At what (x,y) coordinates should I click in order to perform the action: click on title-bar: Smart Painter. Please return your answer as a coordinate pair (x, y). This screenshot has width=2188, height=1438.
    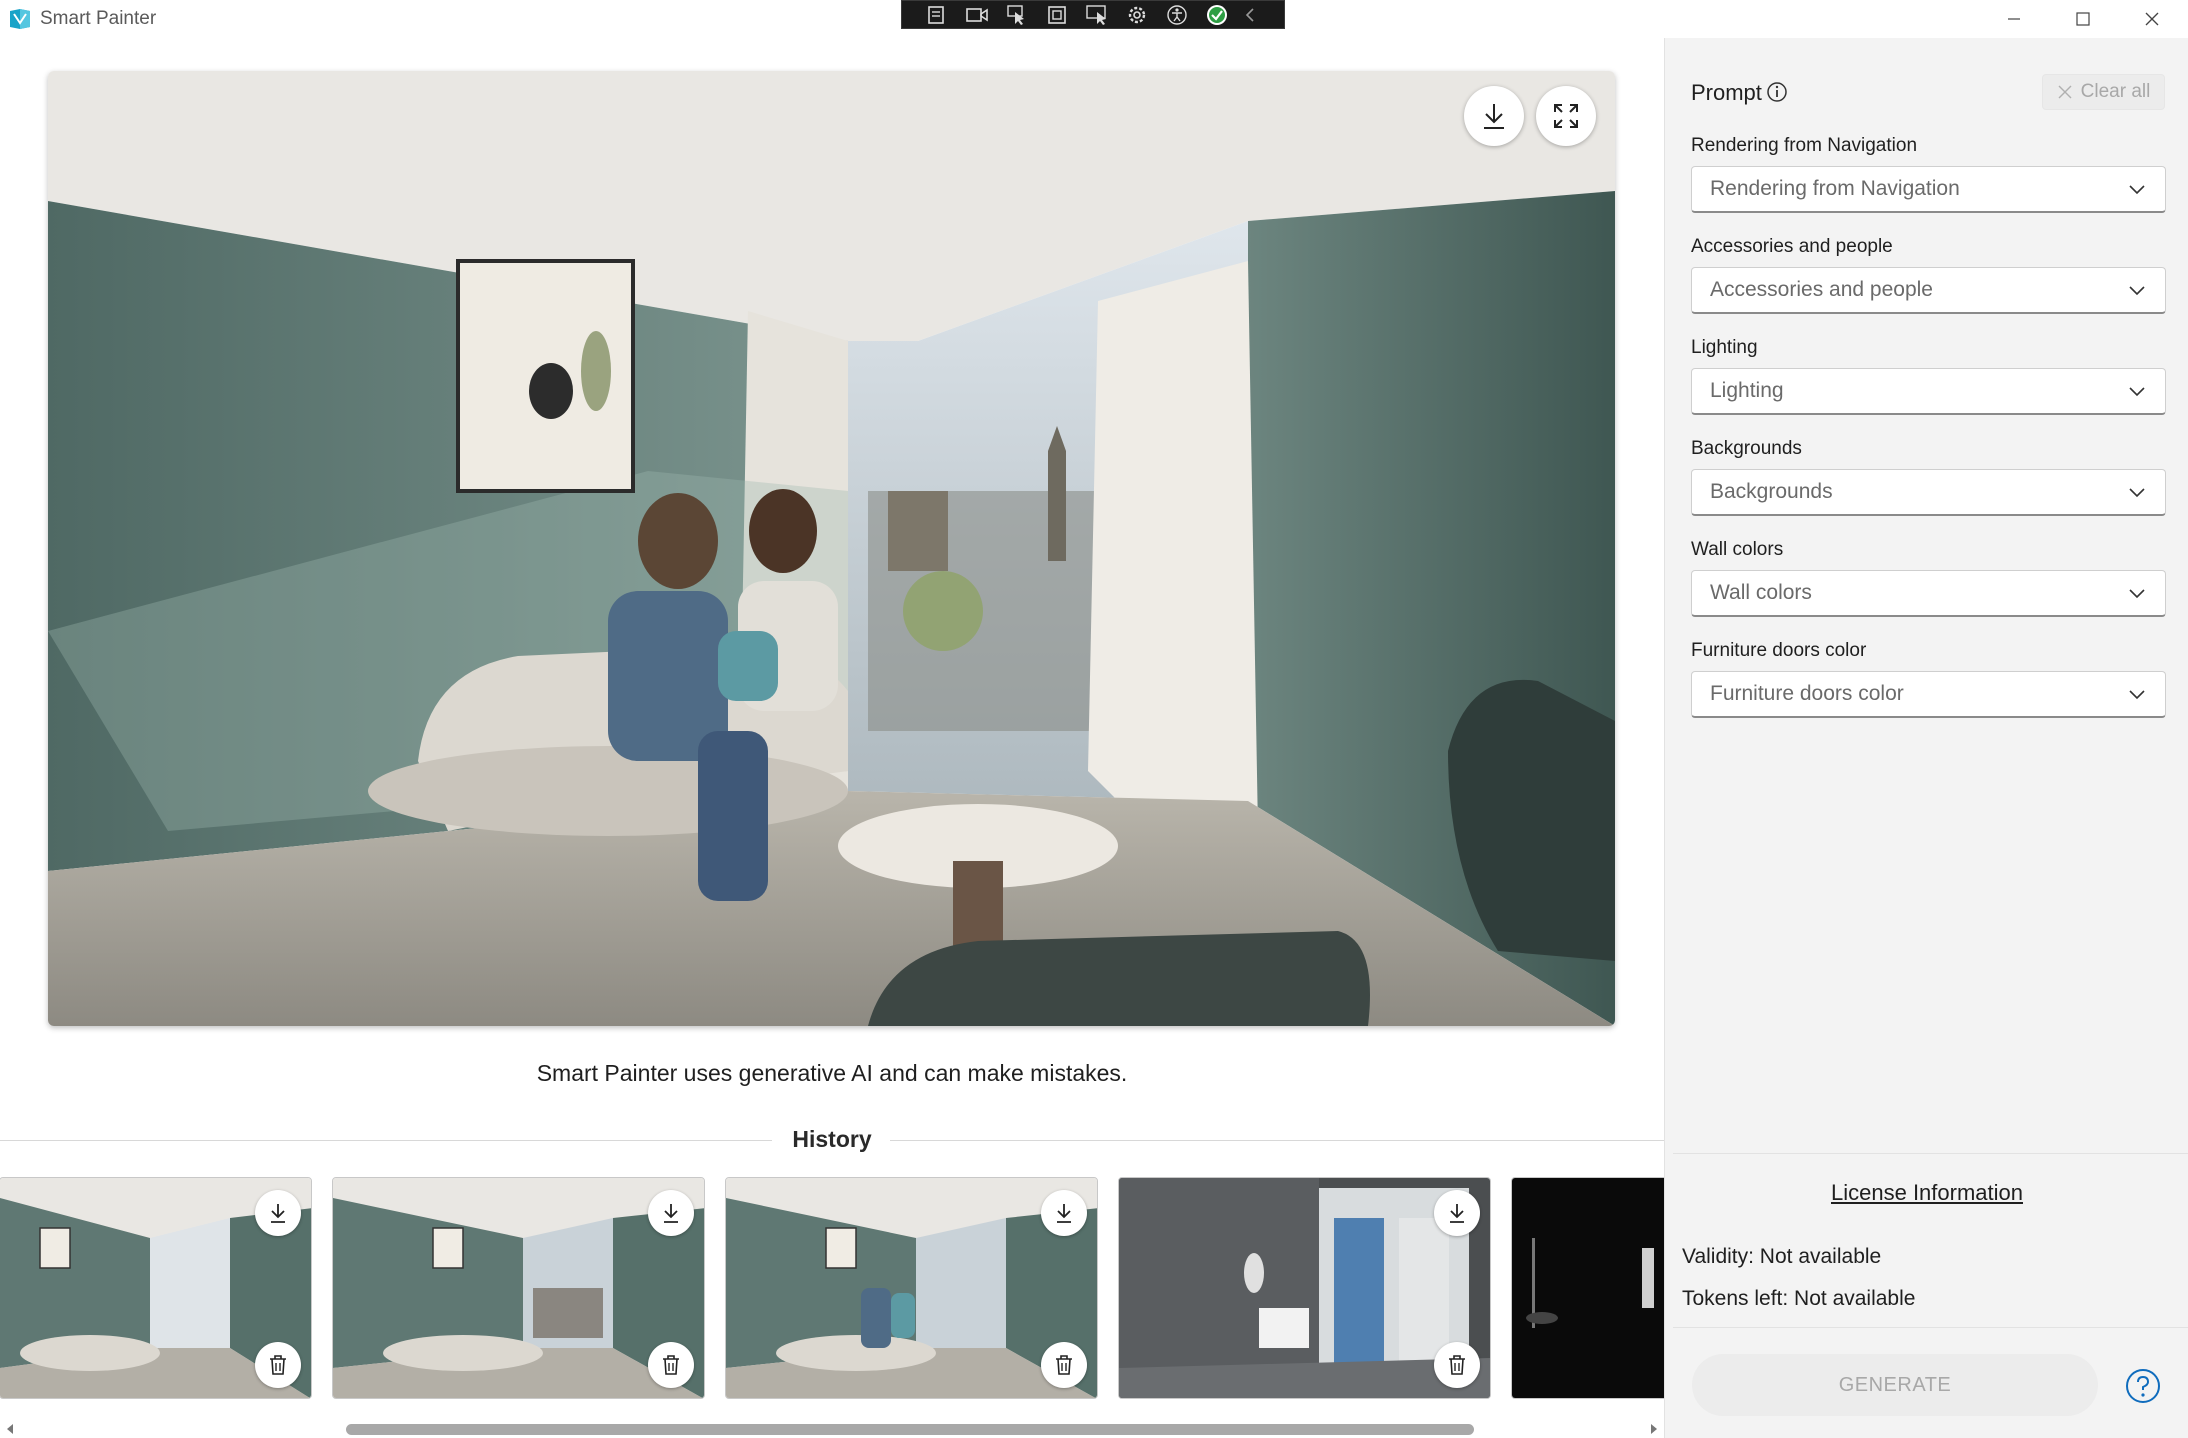
    Looking at the image, I should click on (1094, 19).